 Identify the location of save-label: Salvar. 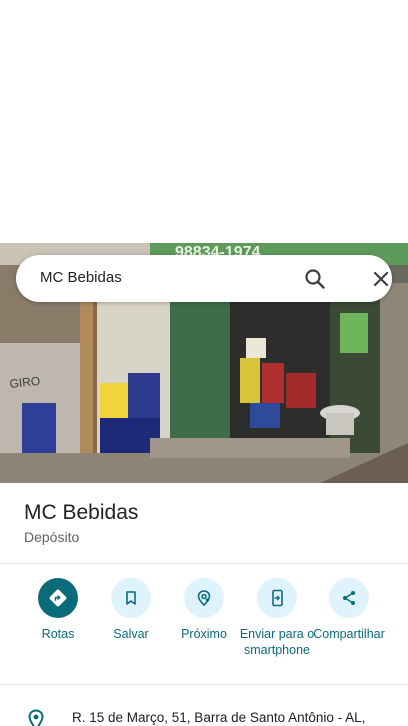
(131, 634).